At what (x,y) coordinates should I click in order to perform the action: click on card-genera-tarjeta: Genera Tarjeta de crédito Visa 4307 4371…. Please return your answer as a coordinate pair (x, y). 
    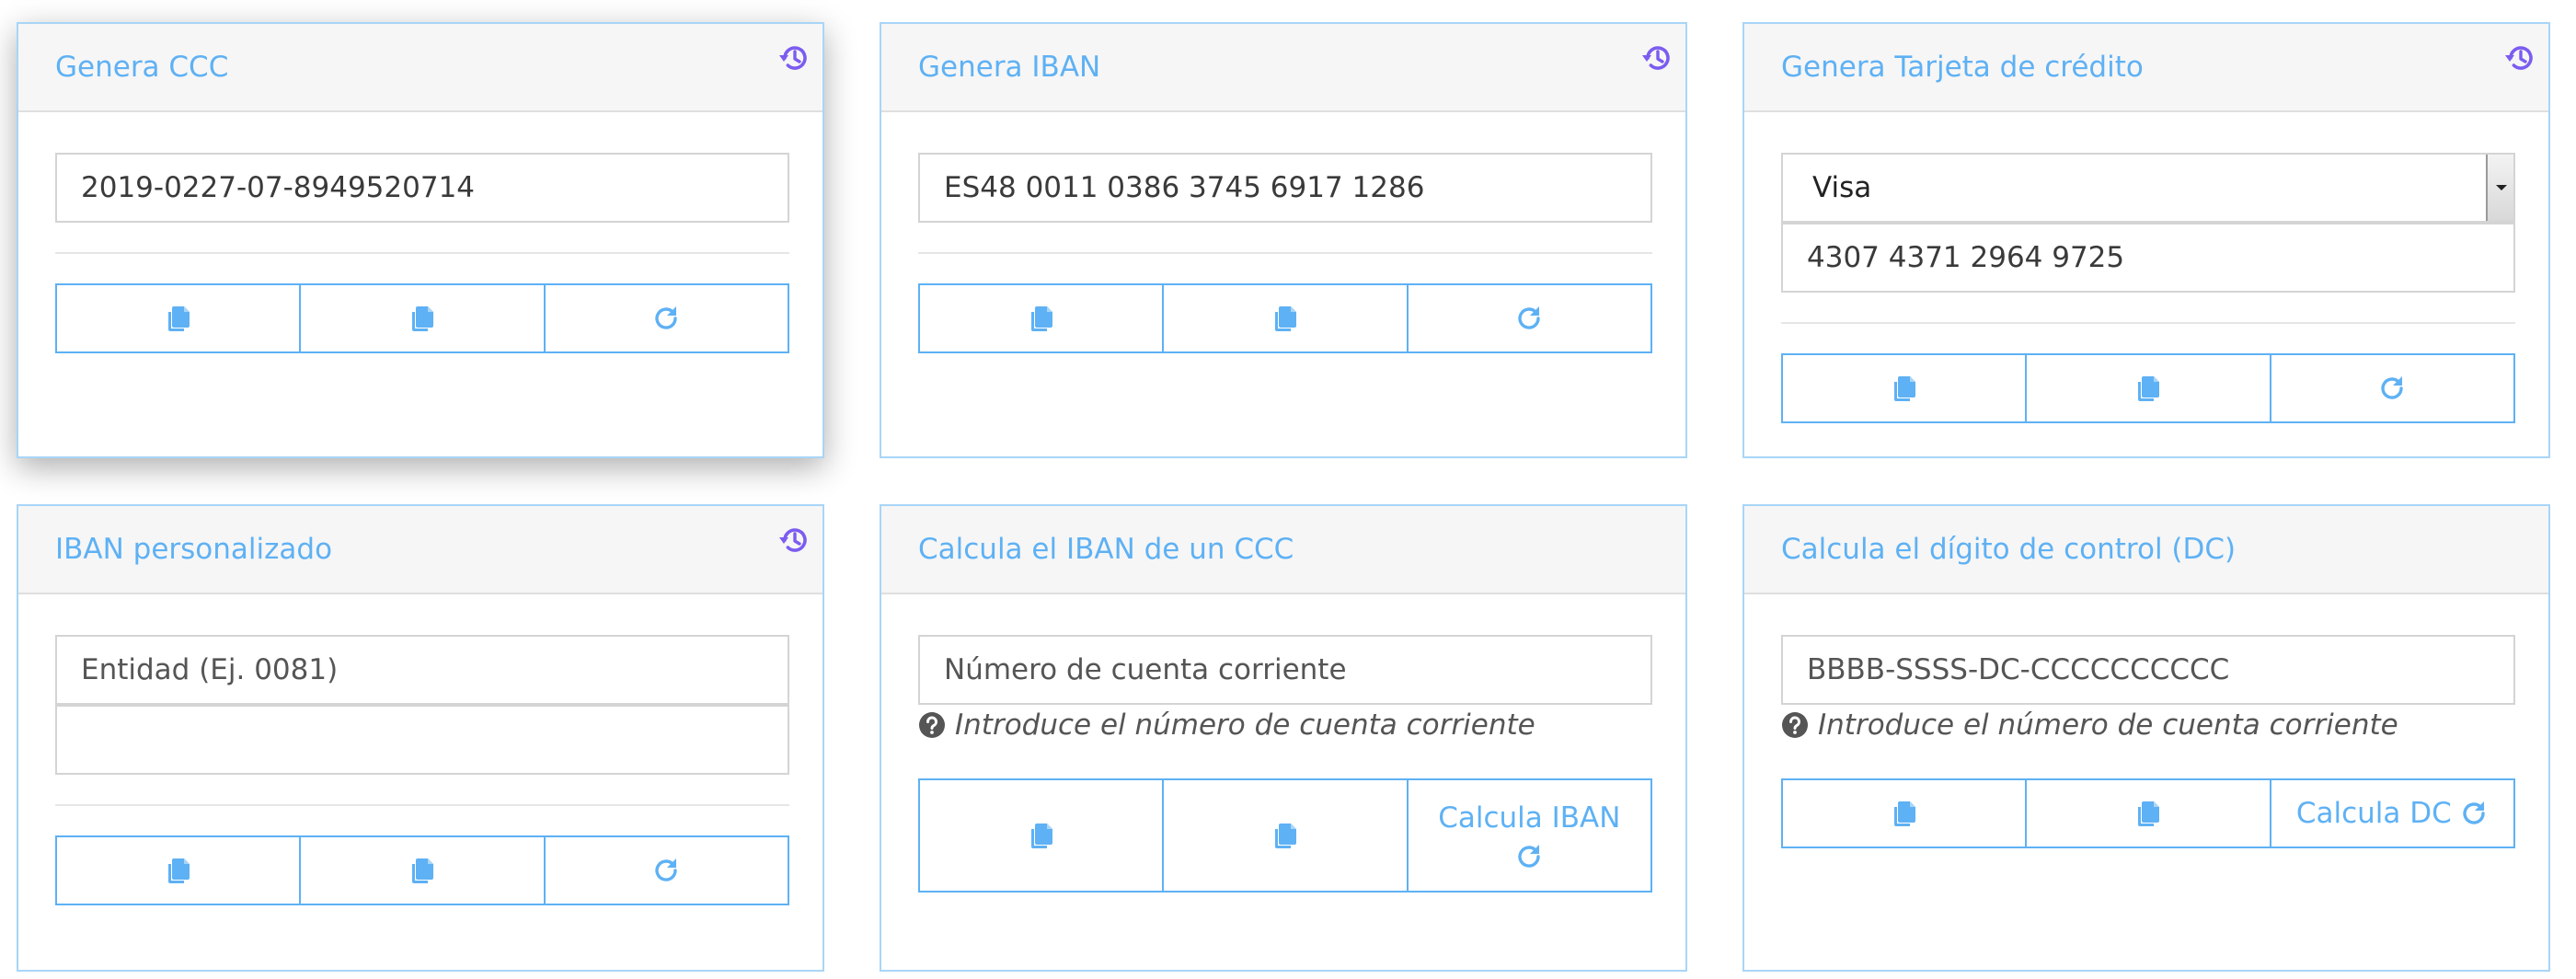
    Looking at the image, I should click on (2146, 240).